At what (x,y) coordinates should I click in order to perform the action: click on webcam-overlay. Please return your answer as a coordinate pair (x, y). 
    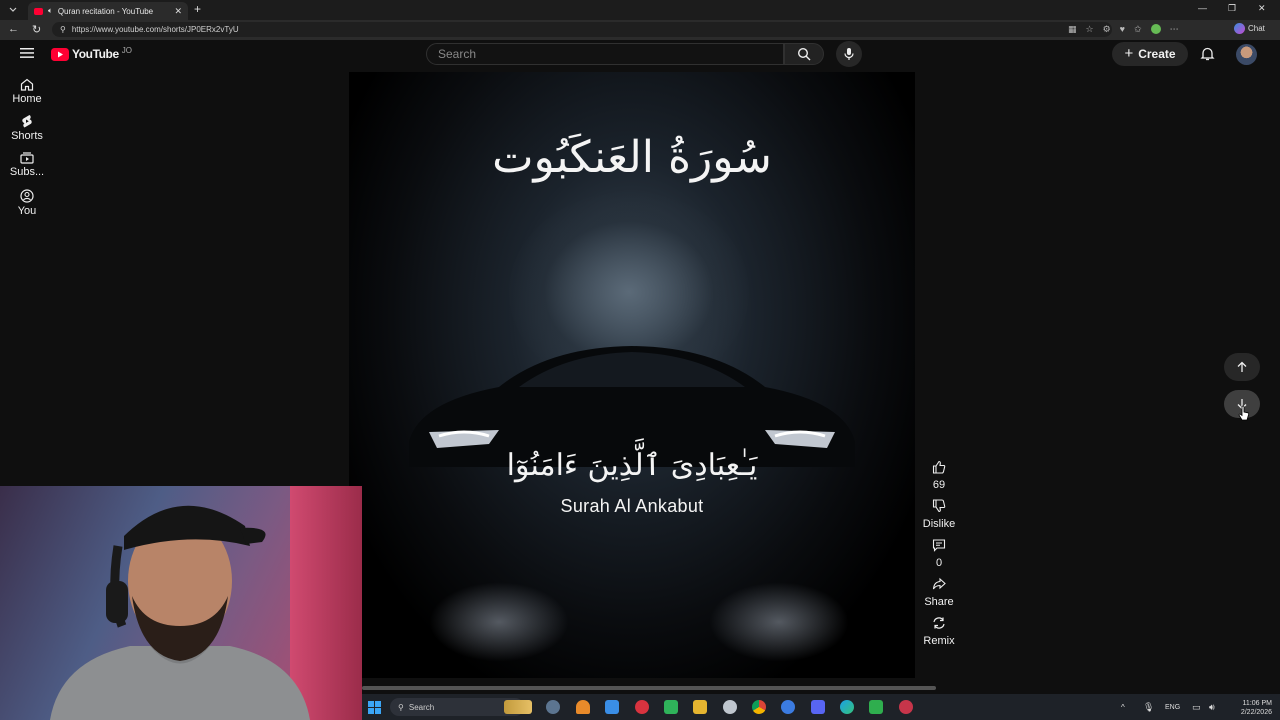
    Looking at the image, I should click on (181, 603).